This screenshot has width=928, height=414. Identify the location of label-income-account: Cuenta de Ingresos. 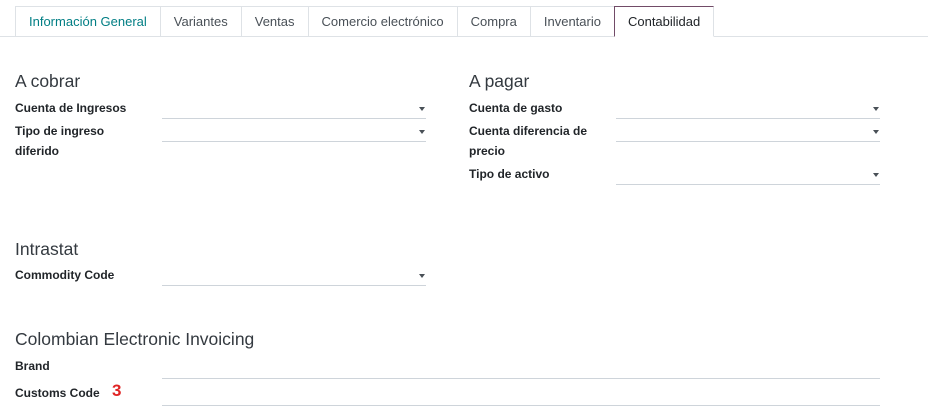
(71, 108).